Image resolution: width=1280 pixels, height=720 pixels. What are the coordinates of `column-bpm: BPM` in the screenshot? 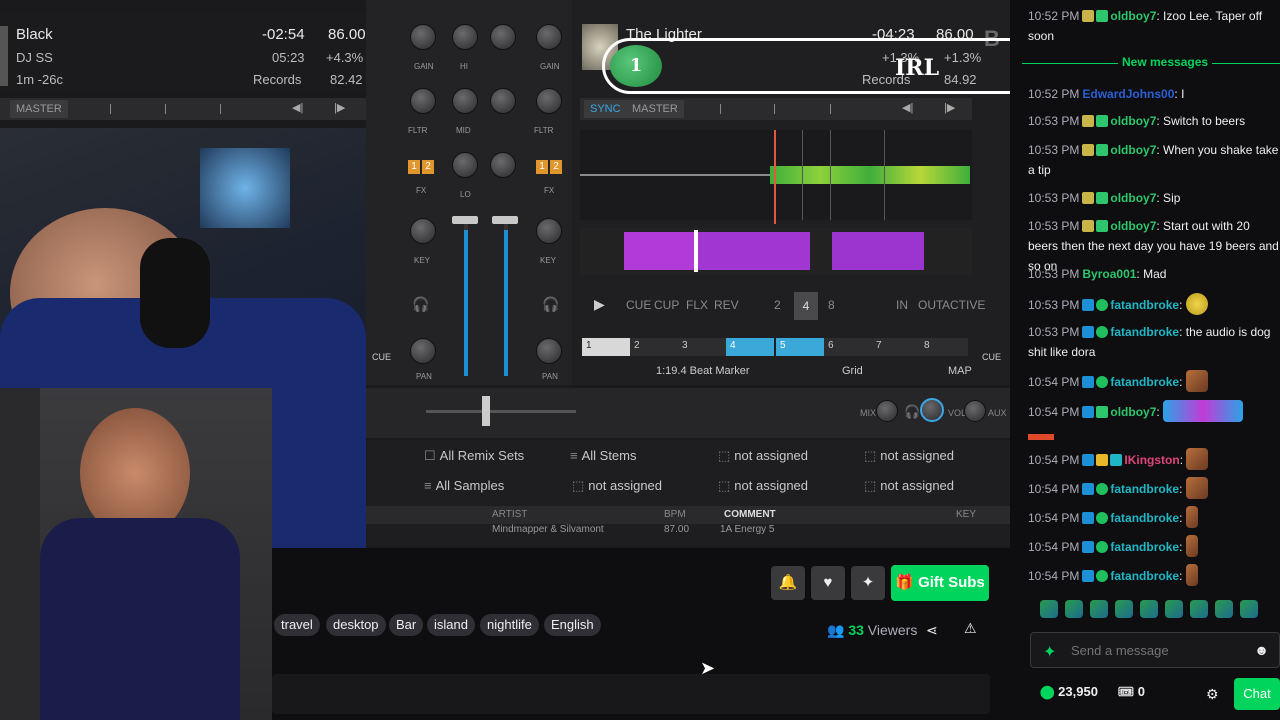 It's located at (675, 514).